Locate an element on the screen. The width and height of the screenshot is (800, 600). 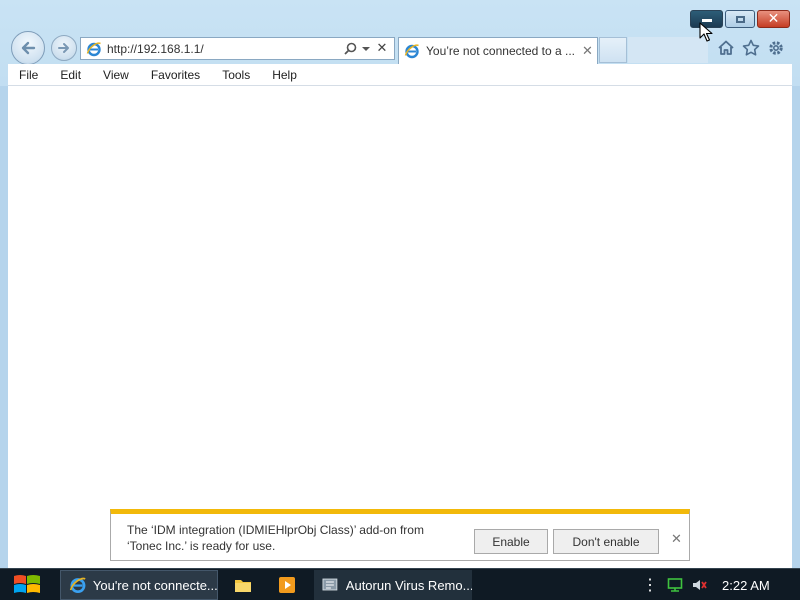
folder-icon is located at coordinates (243, 585).